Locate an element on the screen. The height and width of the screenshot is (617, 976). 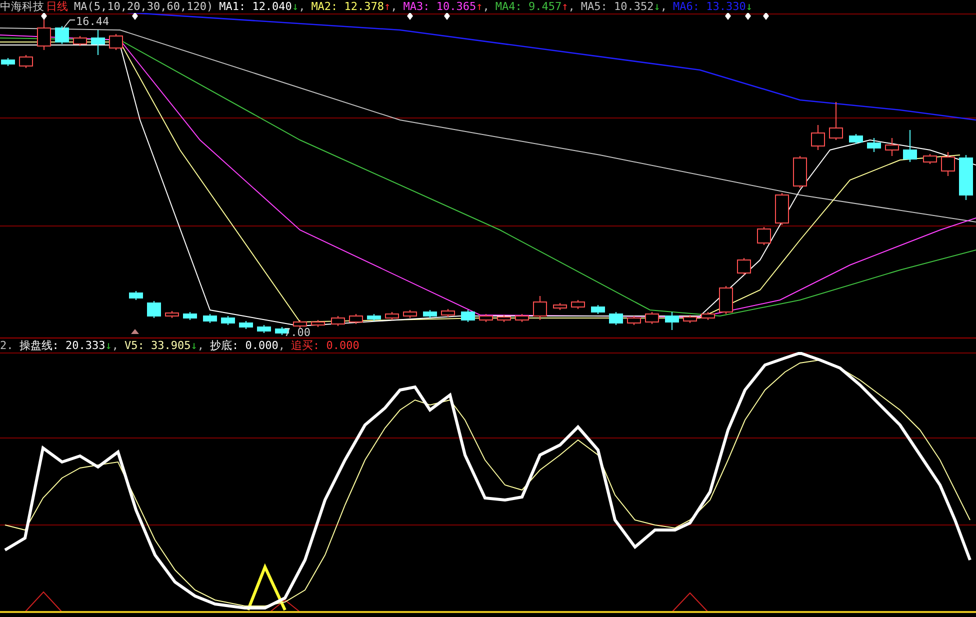
indicator-value: 追买: 0.000 is located at coordinates (325, 345).